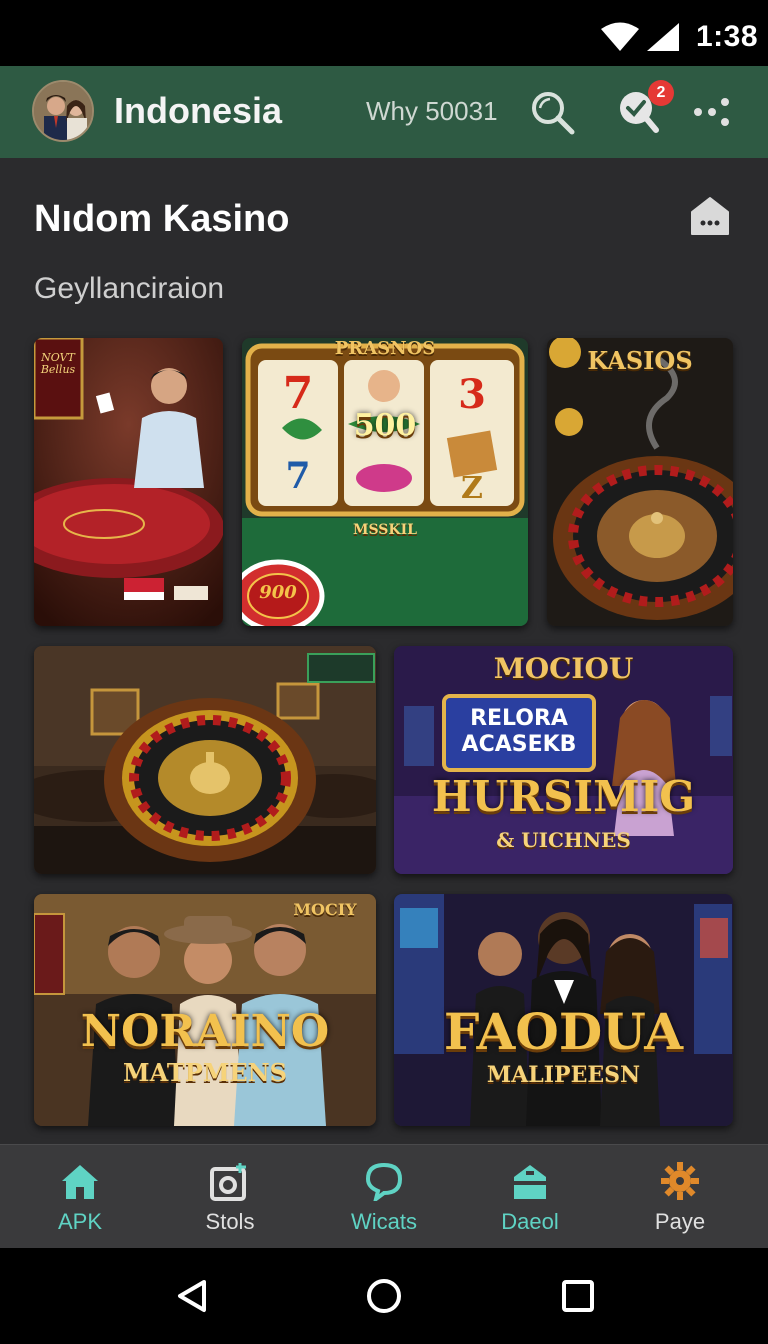 The image size is (768, 1344). Describe the element at coordinates (530, 1182) in the screenshot. I see `inbox-icon` at that location.